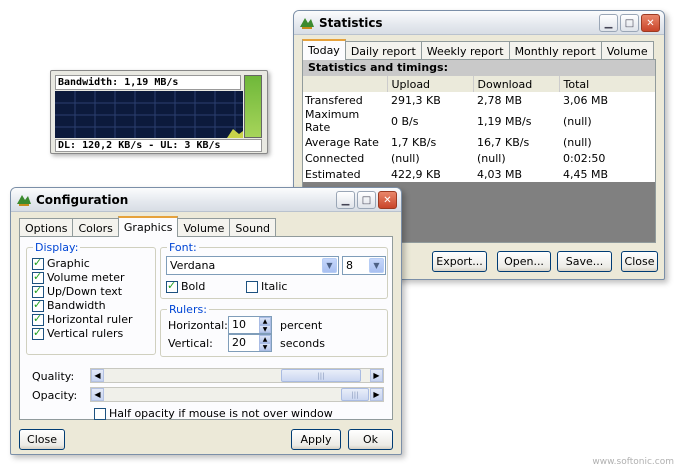  I want to click on rulers-legend: Rulers:, so click(188, 309).